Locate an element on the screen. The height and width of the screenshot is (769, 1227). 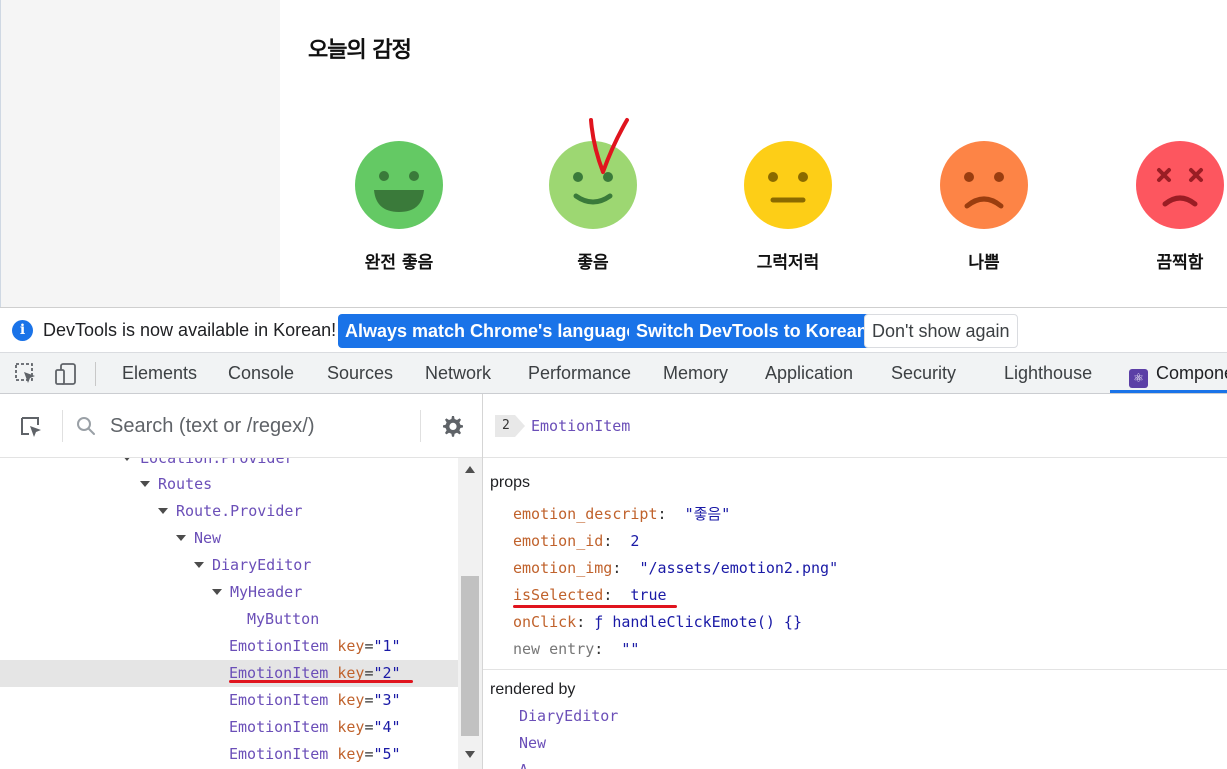
scrollbar-thumb is located at coordinates (470, 656).